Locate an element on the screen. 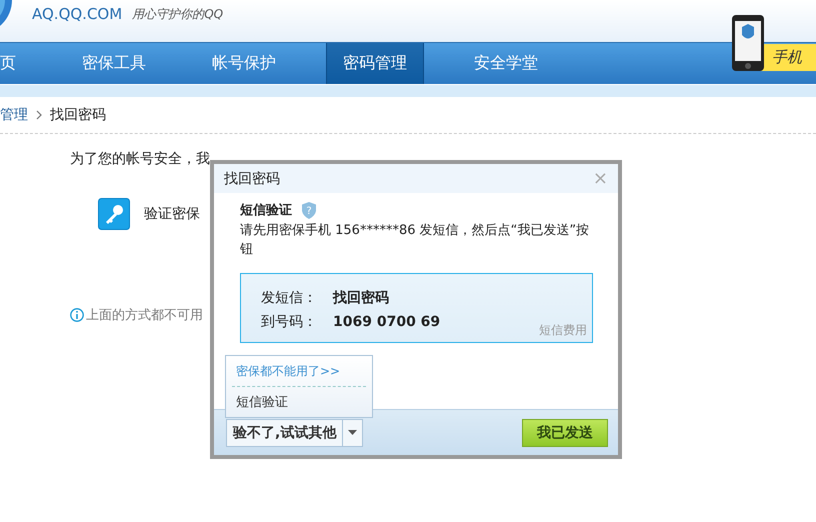 The height and width of the screenshot is (522, 816). breadcrumb-item: 管理 is located at coordinates (14, 115).